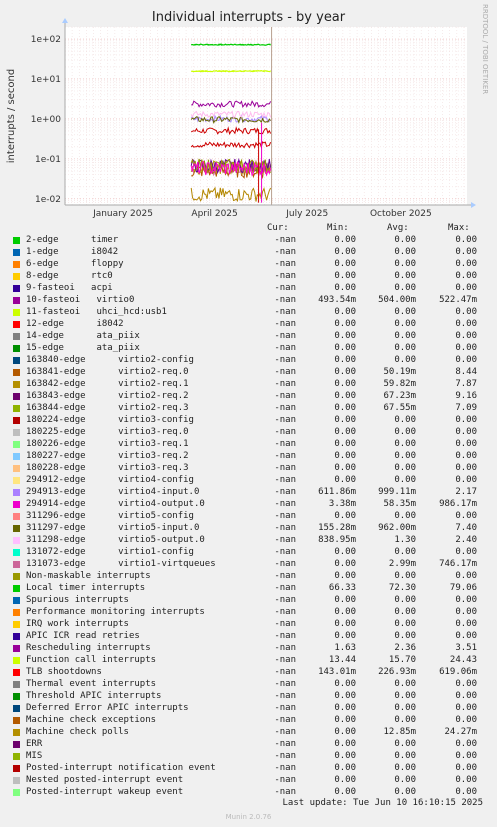 Image resolution: width=497 pixels, height=827 pixels. I want to click on legend-avg-value: 2.36, so click(405, 648).